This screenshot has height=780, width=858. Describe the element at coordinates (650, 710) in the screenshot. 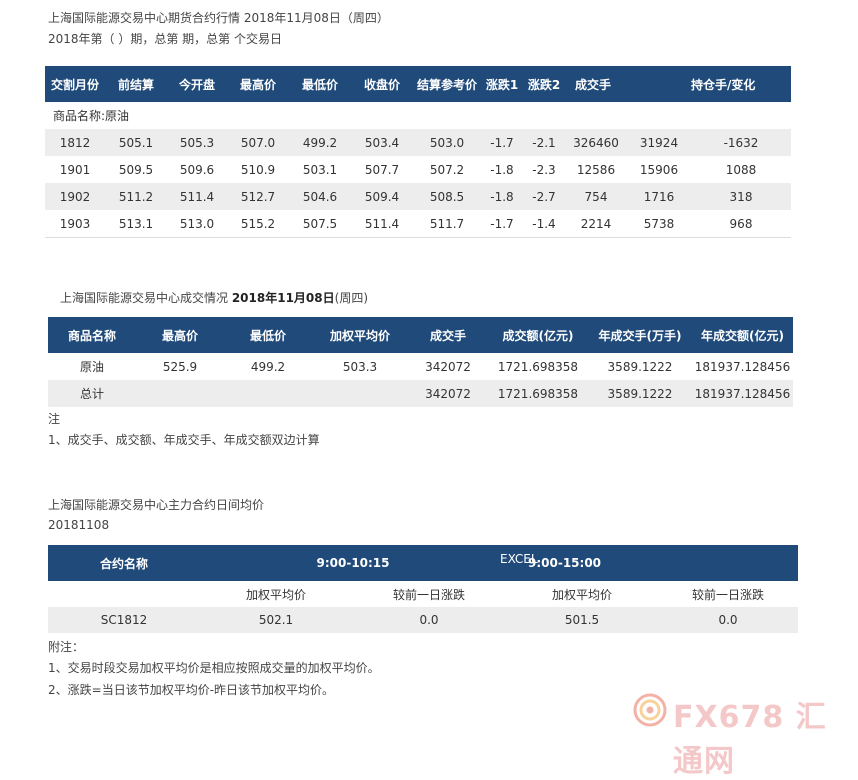

I see `fx678-logo-icon` at that location.